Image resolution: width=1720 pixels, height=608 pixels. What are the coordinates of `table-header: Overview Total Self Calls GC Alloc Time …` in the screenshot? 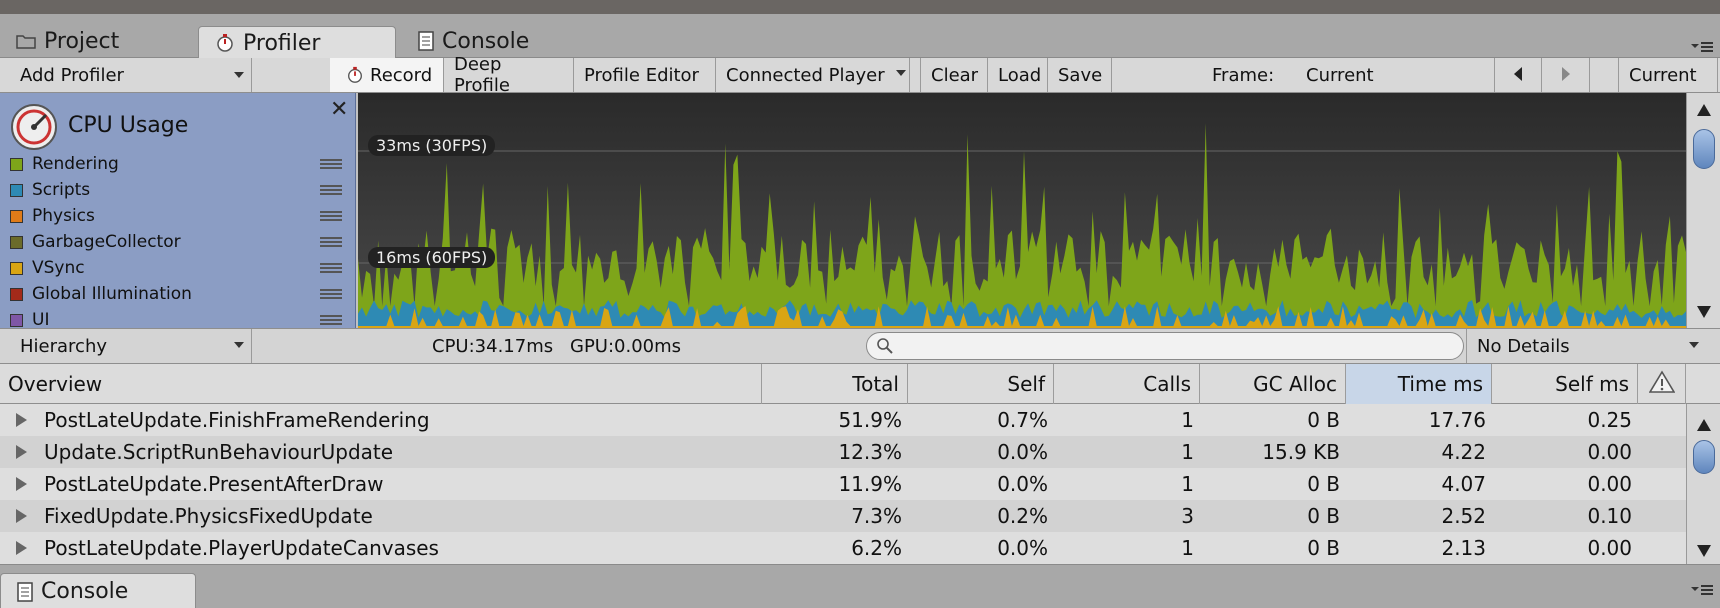 It's located at (860, 384).